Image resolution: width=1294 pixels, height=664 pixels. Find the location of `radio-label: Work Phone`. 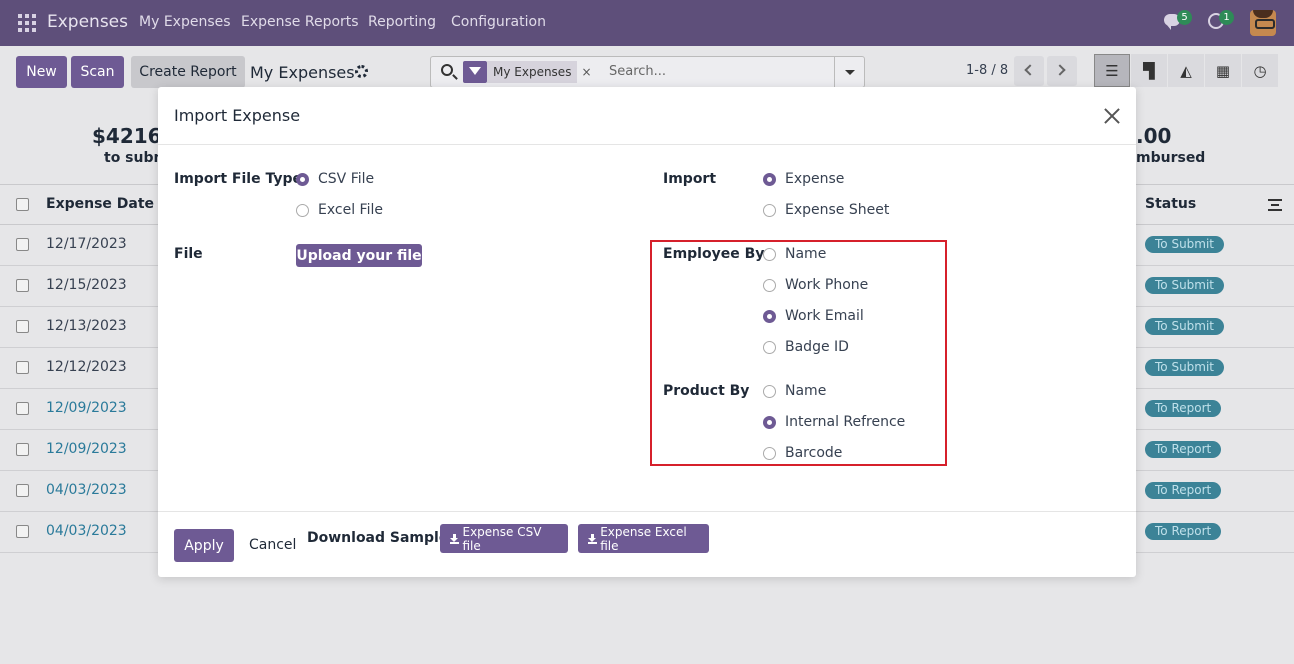

radio-label: Work Phone is located at coordinates (827, 285).